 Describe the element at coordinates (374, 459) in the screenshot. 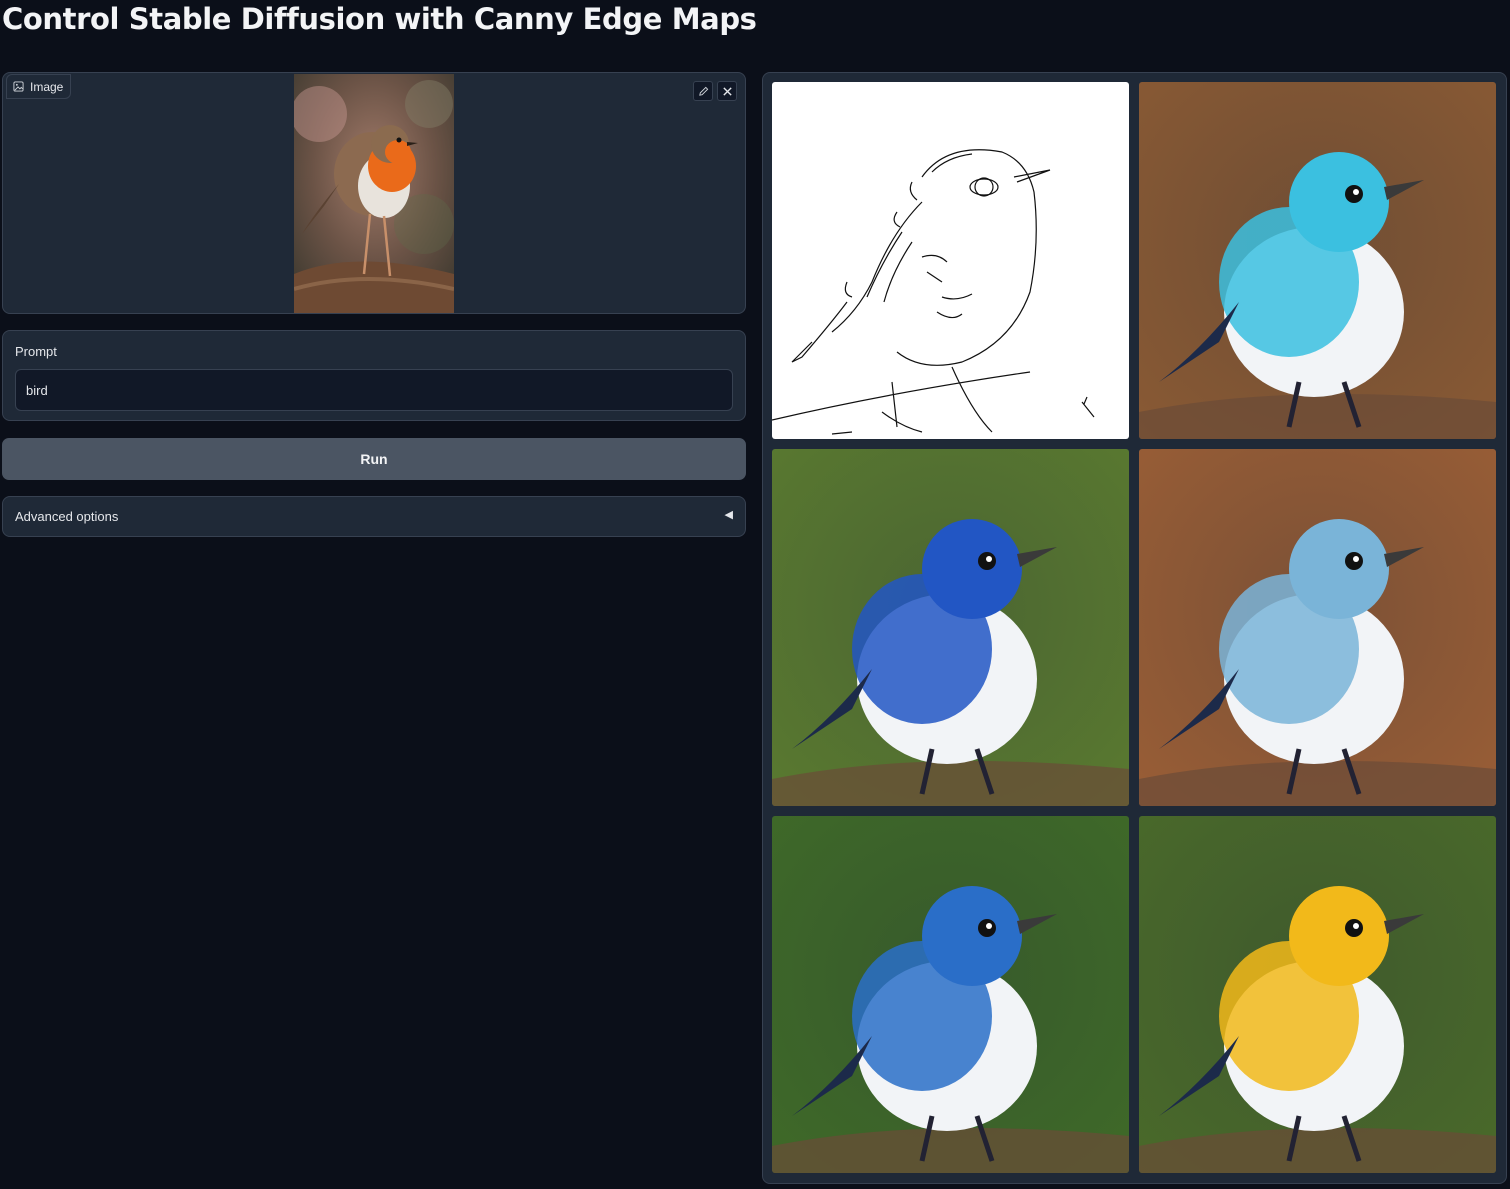

I see `run-button: Run` at that location.